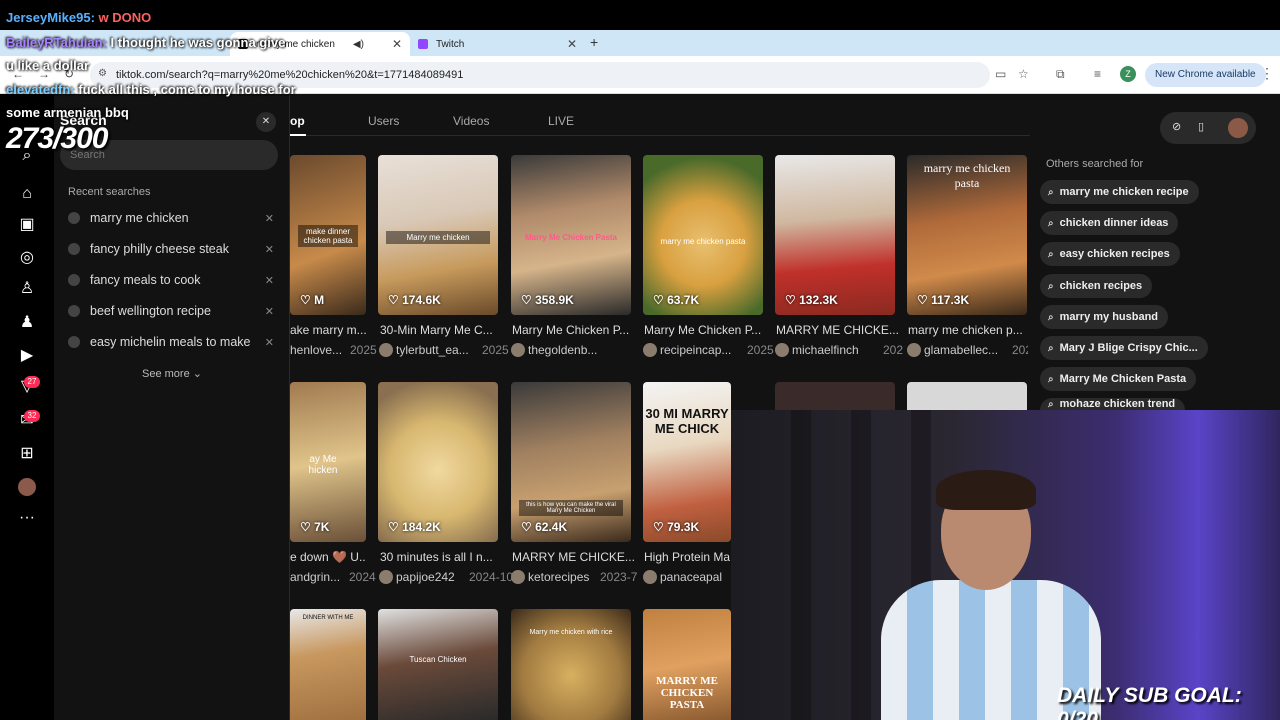  Describe the element at coordinates (27, 356) in the screenshot. I see `live-icon: ▶` at that location.